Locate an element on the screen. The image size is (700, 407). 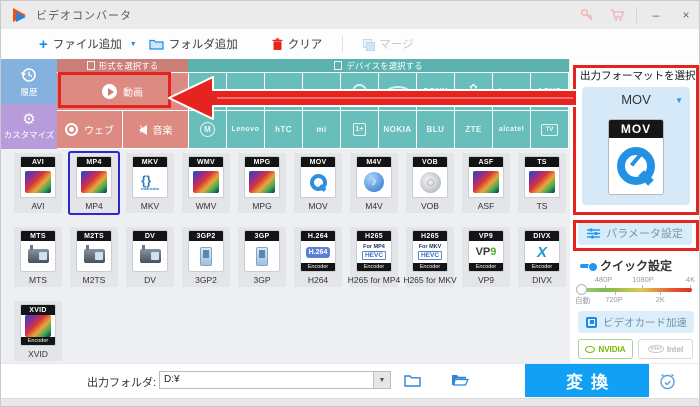
tab-device-lenovo-logo: Lenovo is located at coordinates (245, 129).